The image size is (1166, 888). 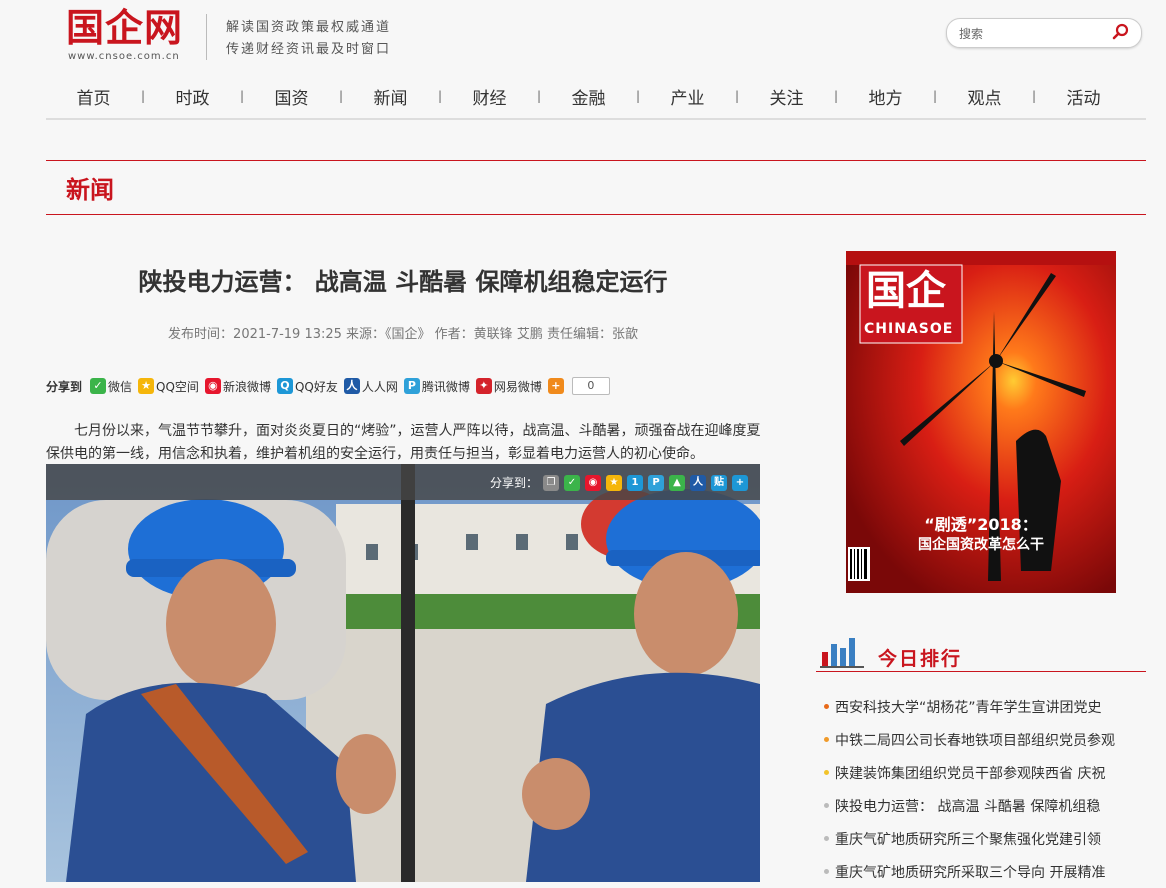 What do you see at coordinates (555, 386) in the screenshot?
I see `share-more-icon: +` at bounding box center [555, 386].